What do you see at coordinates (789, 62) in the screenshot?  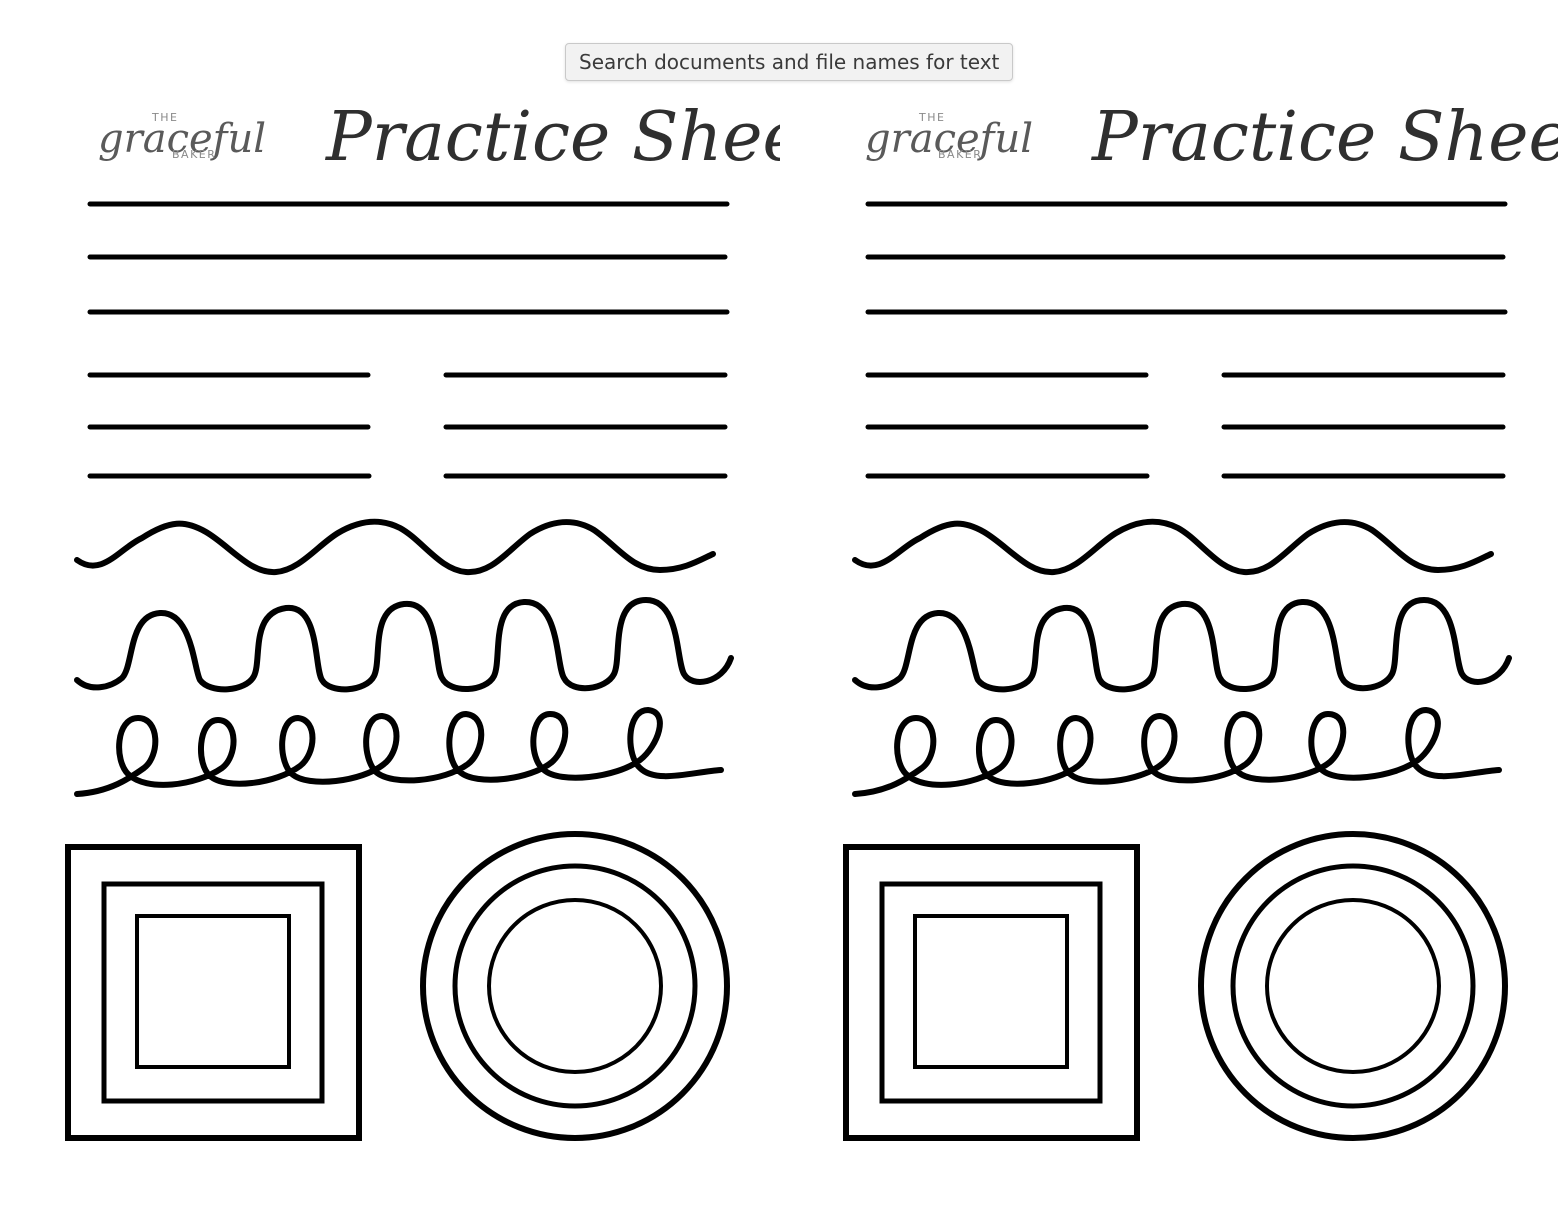 I see `search-tooltip: Search documents and file names for text` at bounding box center [789, 62].